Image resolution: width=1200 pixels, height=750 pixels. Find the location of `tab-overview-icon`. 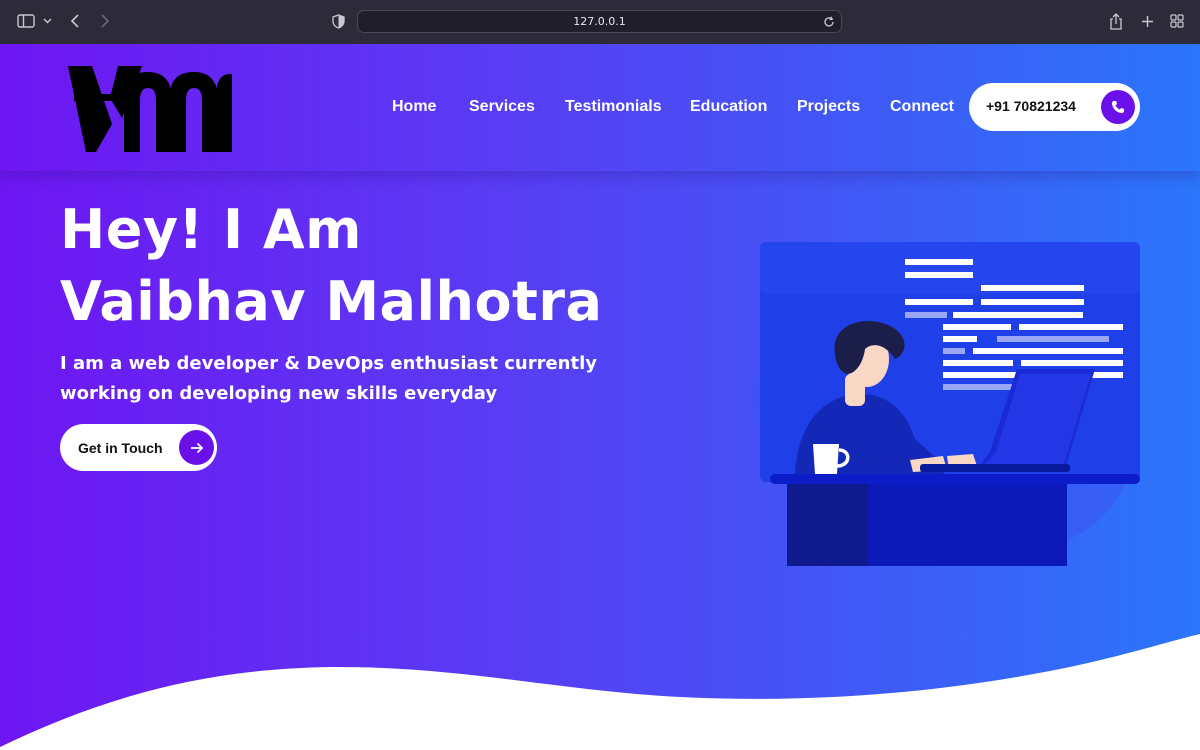

tab-overview-icon is located at coordinates (1177, 21).